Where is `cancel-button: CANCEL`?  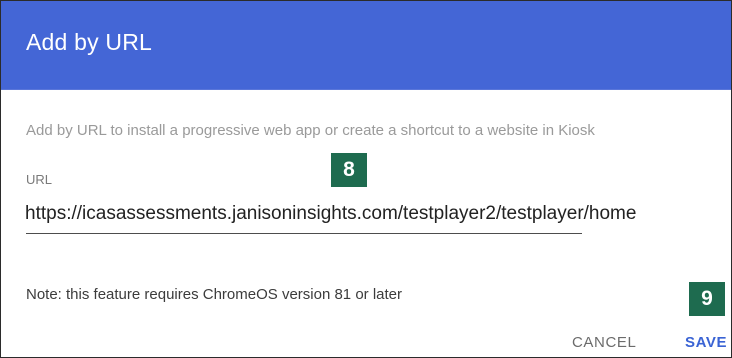
cancel-button: CANCEL is located at coordinates (604, 342).